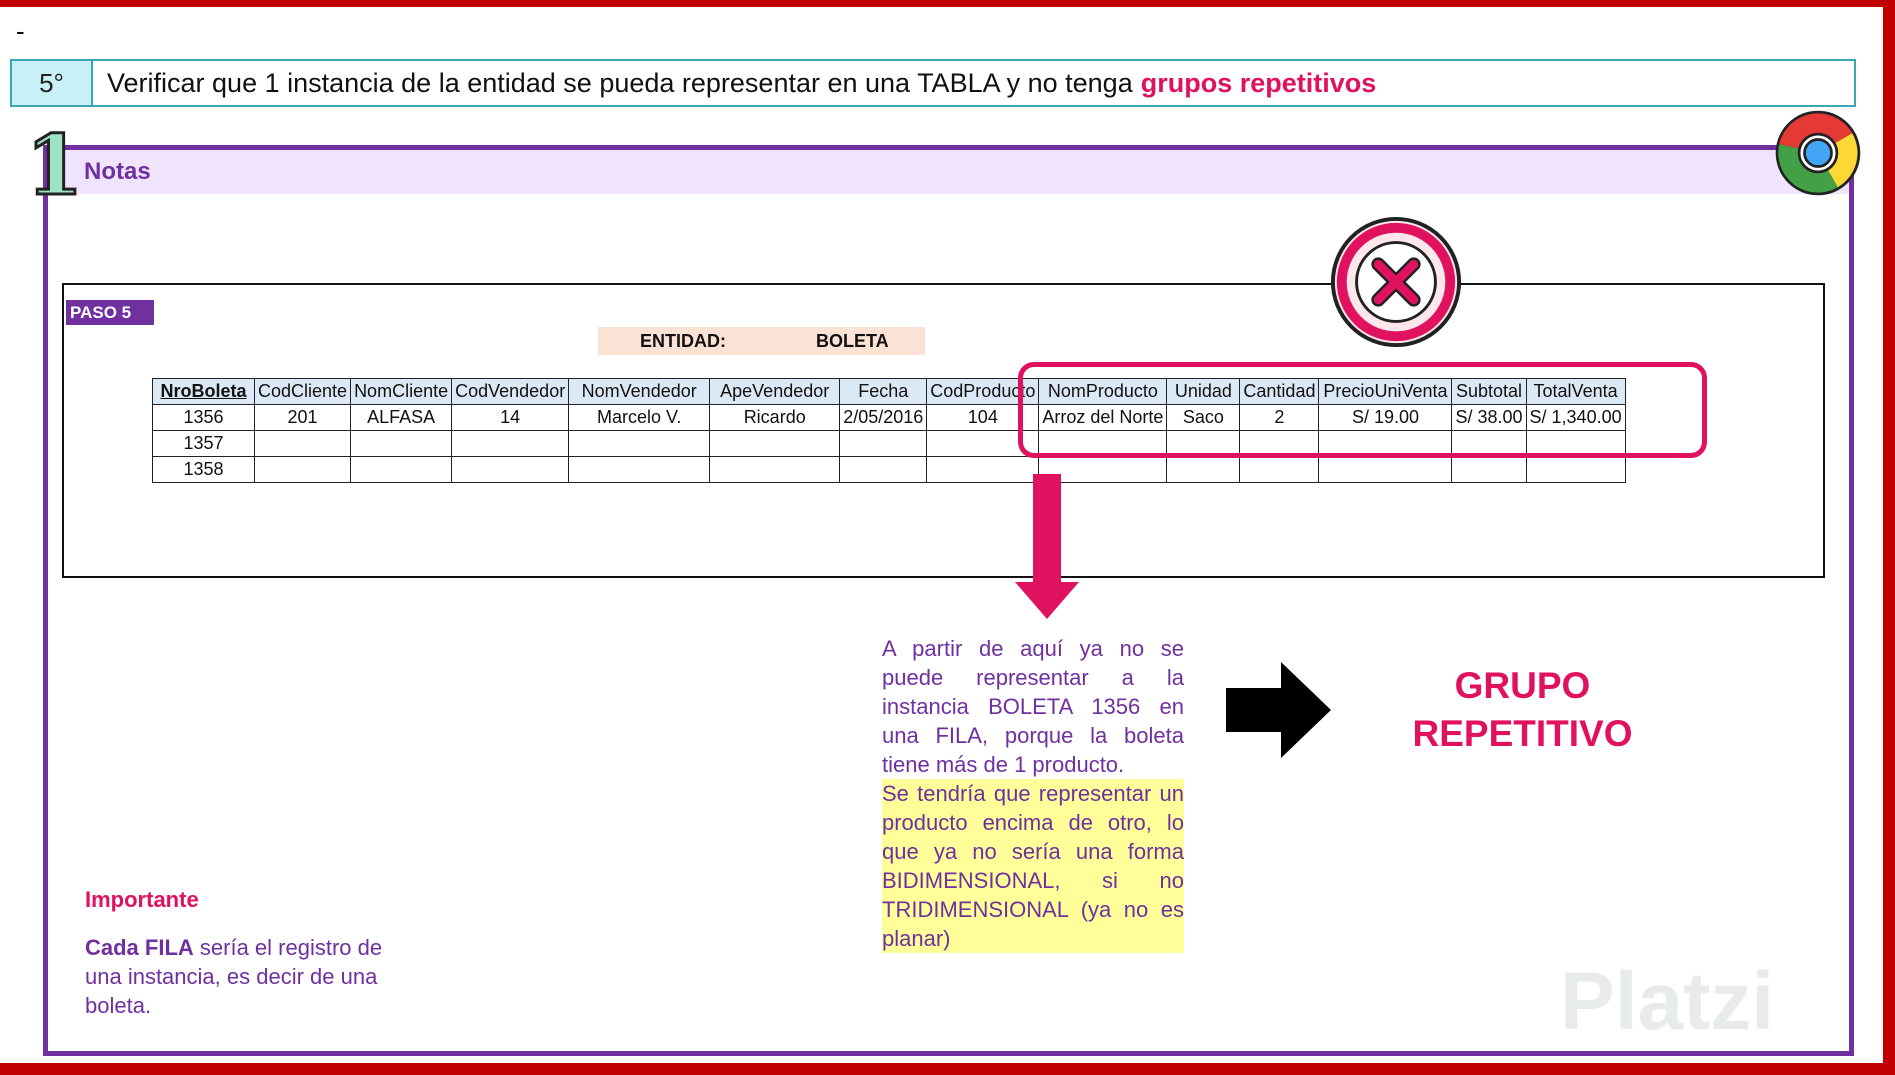  Describe the element at coordinates (883, 391) in the screenshot. I see `column-header: Fecha` at that location.